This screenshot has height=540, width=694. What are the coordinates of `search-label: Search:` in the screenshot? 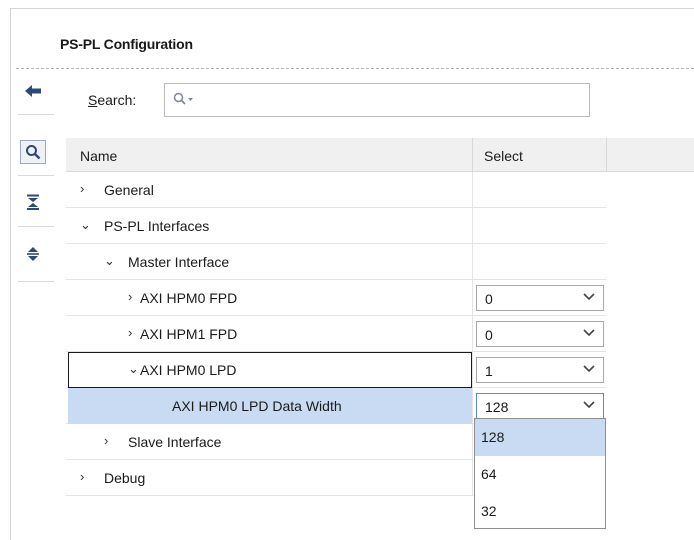 It's located at (112, 100).